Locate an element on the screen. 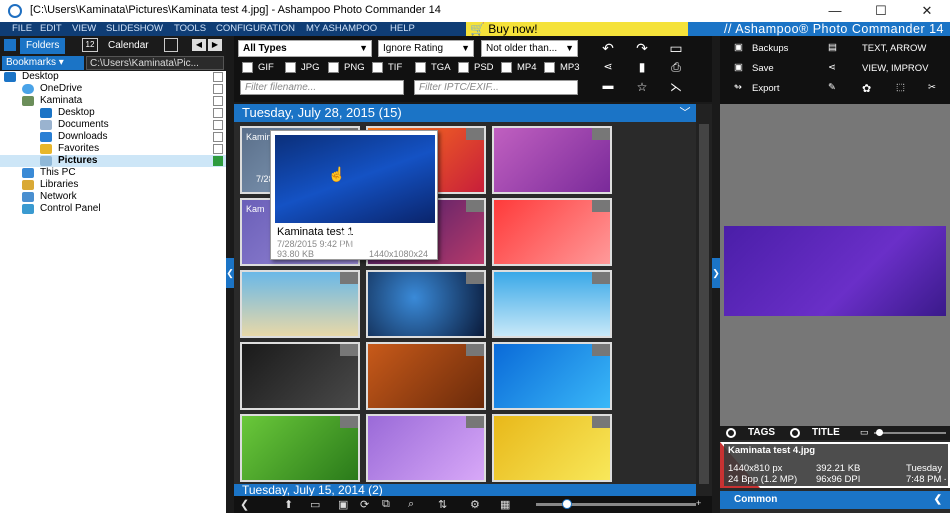  rotate-right-icon: ↷ is located at coordinates (642, 48).